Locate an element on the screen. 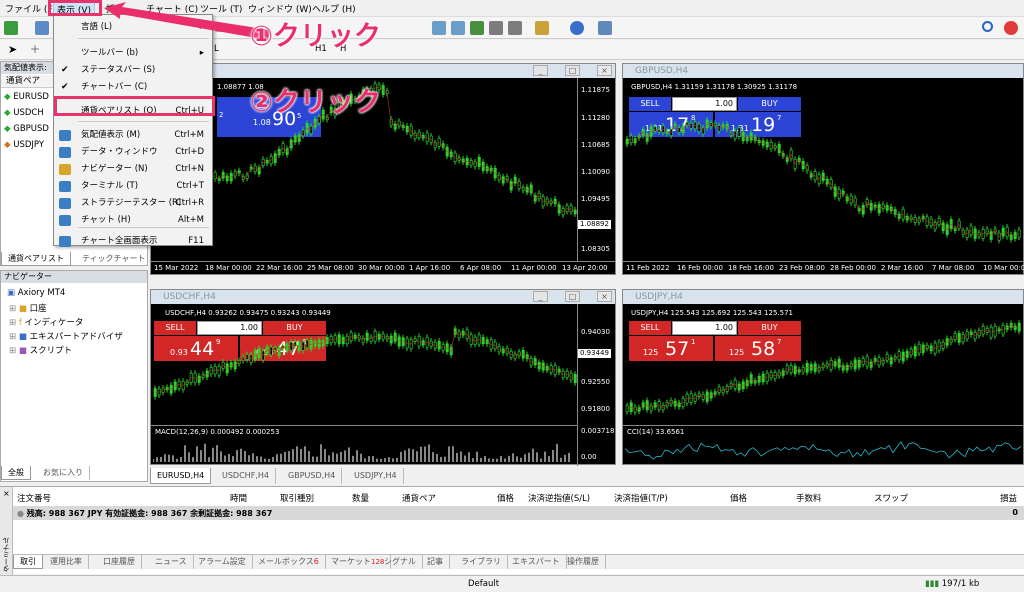  chart-tab: EURUSD,H4 is located at coordinates (181, 476).